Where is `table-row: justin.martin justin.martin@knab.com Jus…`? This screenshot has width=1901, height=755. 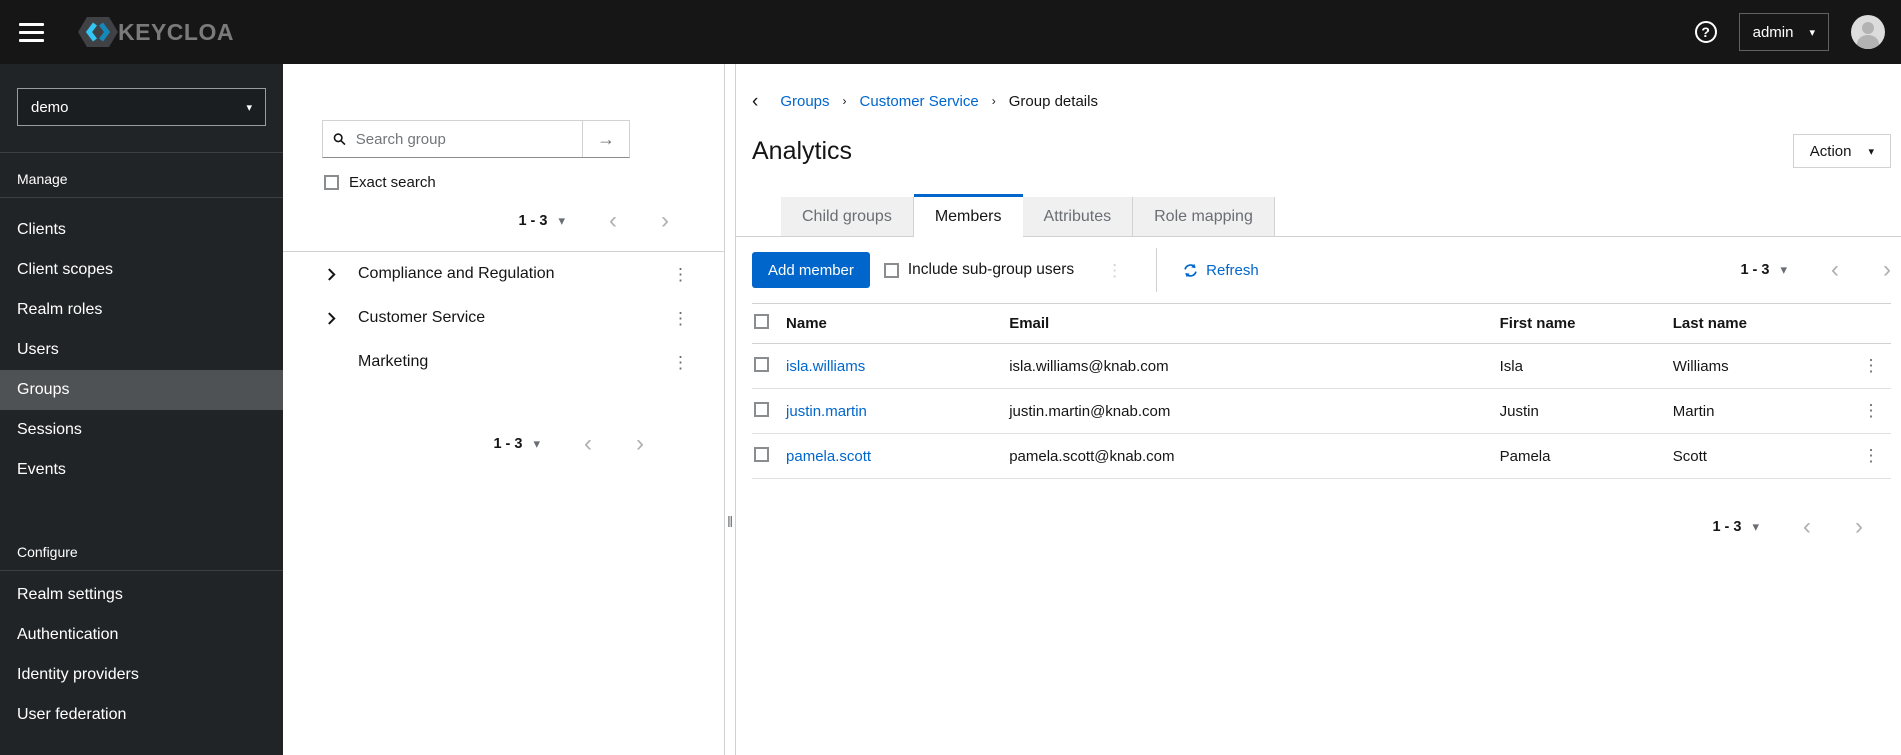 table-row: justin.martin justin.martin@knab.com Jus… is located at coordinates (1321, 411).